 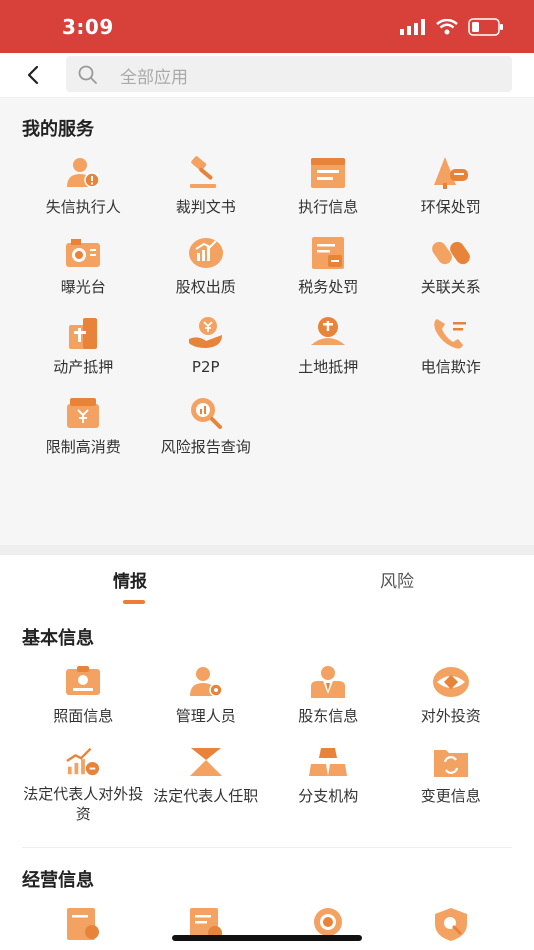 I want to click on mortgage-icon, so click(x=83, y=333).